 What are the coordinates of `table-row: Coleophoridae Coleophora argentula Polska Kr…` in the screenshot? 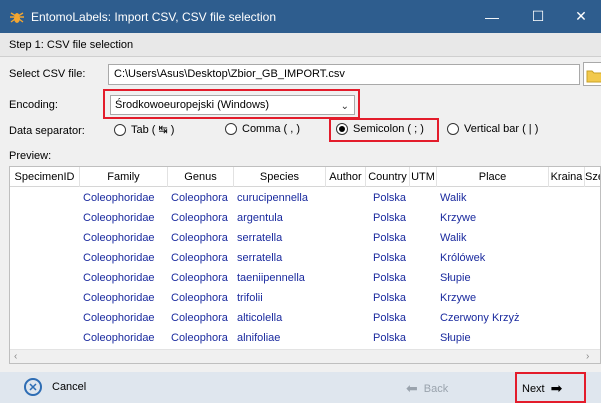 It's located at (305, 218).